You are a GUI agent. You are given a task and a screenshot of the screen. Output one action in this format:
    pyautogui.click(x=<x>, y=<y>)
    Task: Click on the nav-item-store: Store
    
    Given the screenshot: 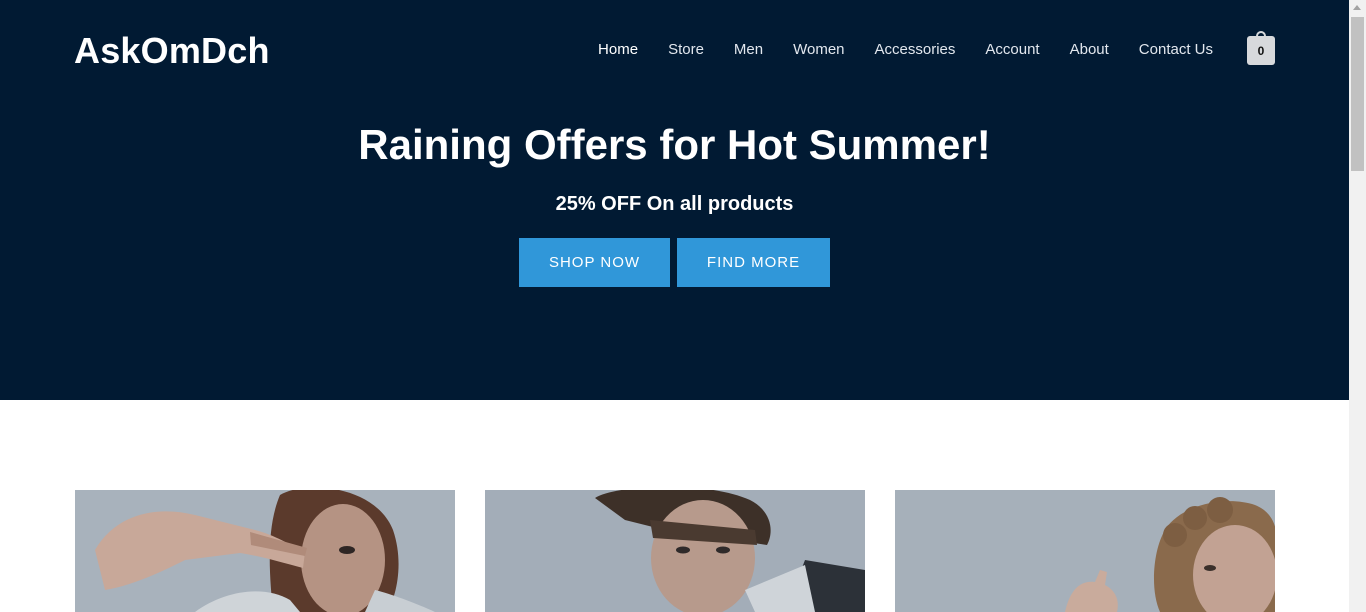 What is the action you would take?
    pyautogui.click(x=686, y=50)
    